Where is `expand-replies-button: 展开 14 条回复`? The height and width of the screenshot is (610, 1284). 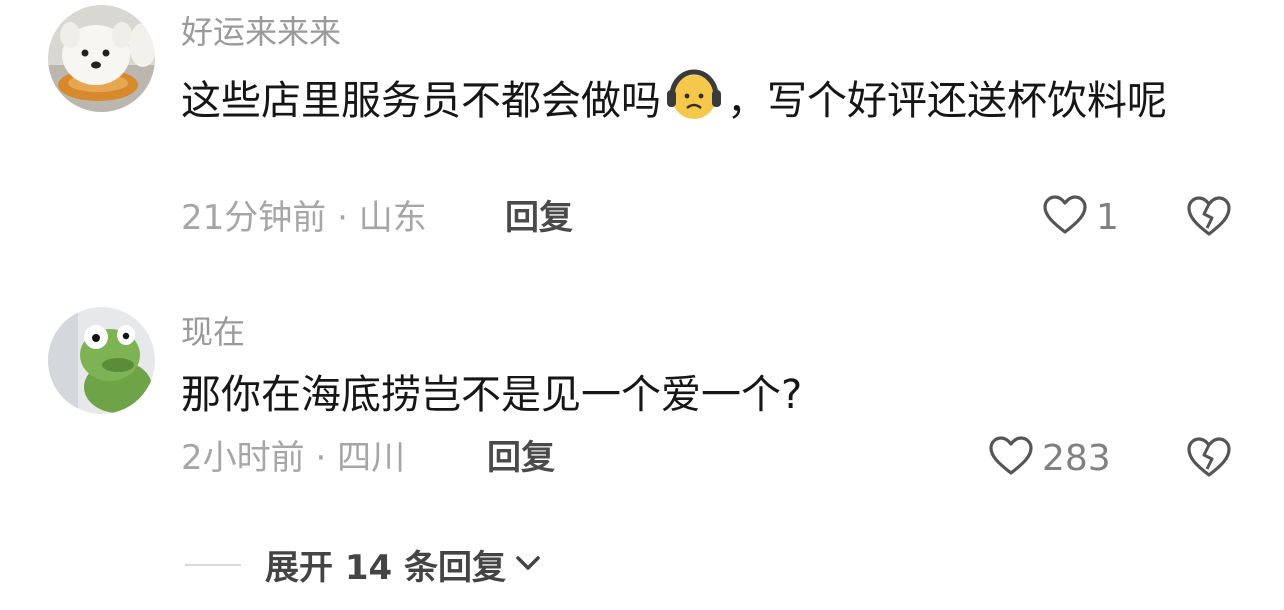 expand-replies-button: 展开 14 条回复 is located at coordinates (363, 564).